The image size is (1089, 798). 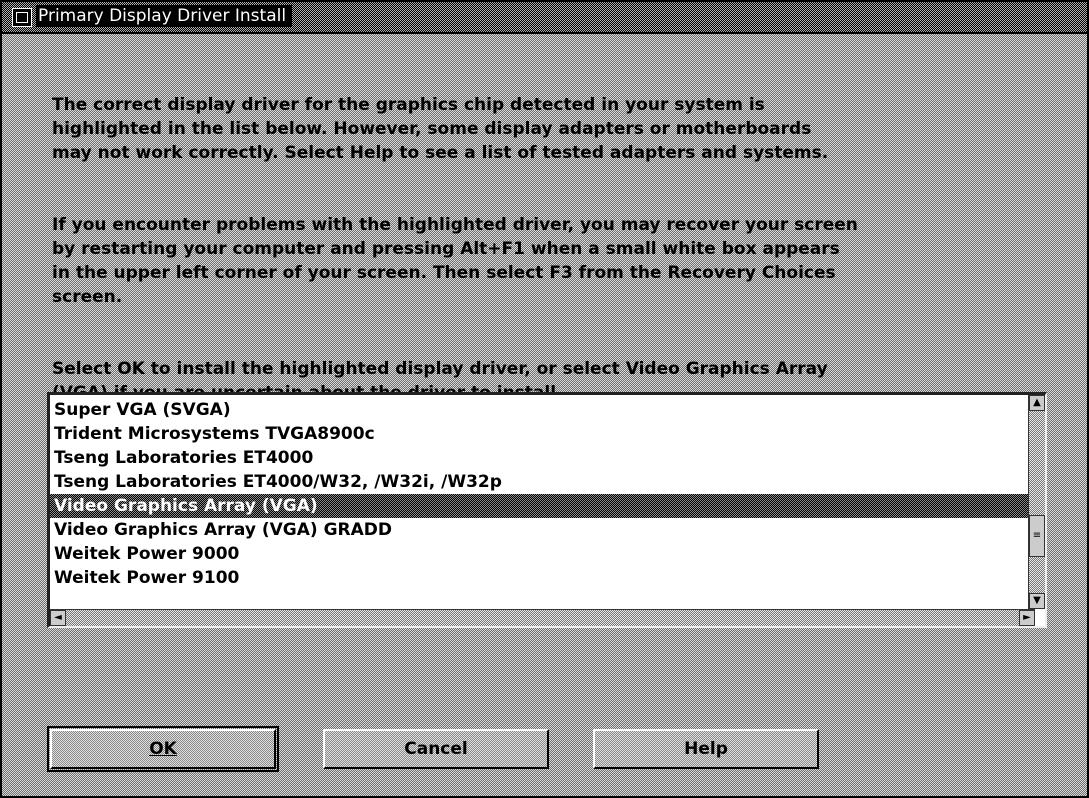 I want to click on driver-list-item: Super VGA (SVGA), so click(x=542, y=410).